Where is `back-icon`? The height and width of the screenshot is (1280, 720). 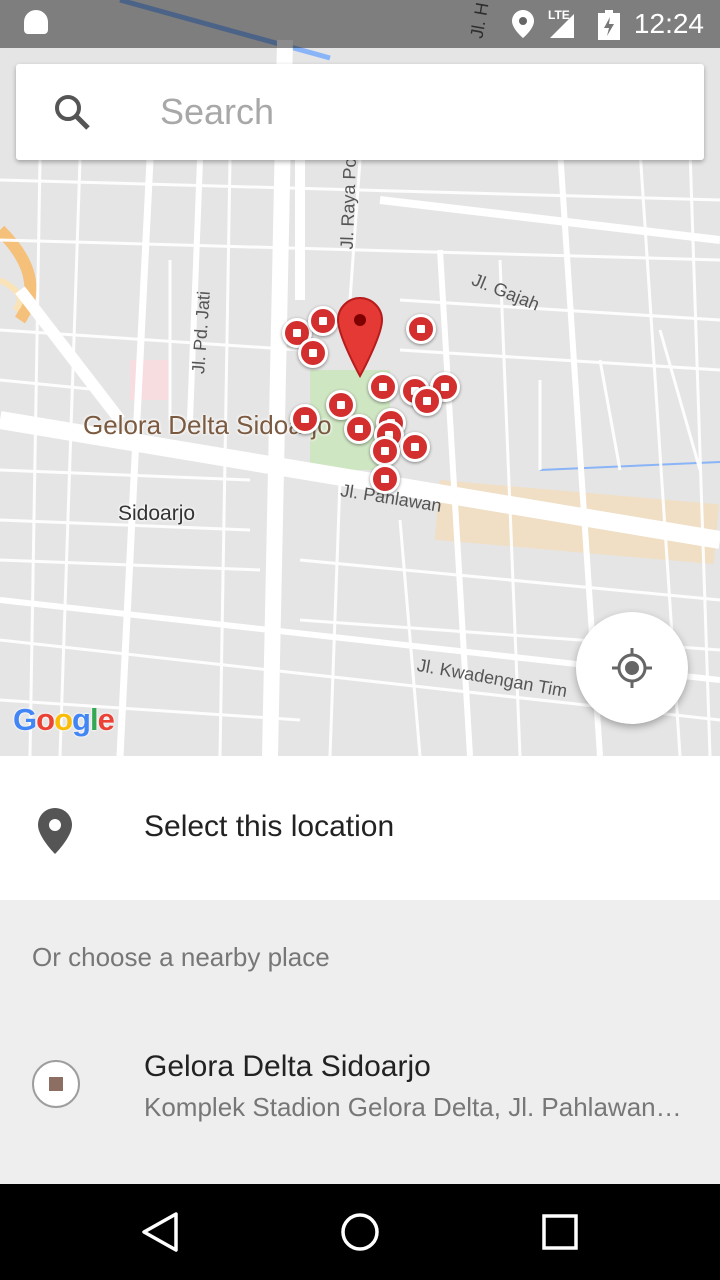
back-icon is located at coordinates (160, 1232).